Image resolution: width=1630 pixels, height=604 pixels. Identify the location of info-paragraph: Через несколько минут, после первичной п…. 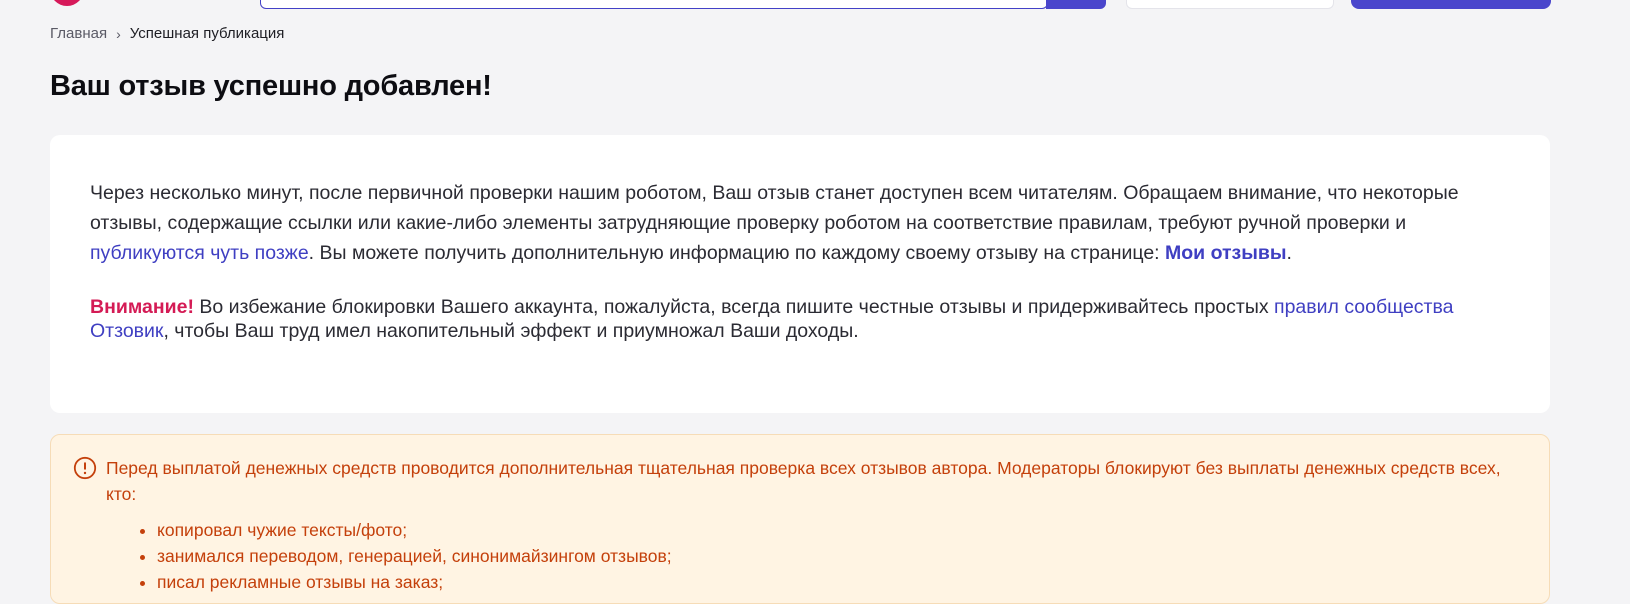
(800, 223).